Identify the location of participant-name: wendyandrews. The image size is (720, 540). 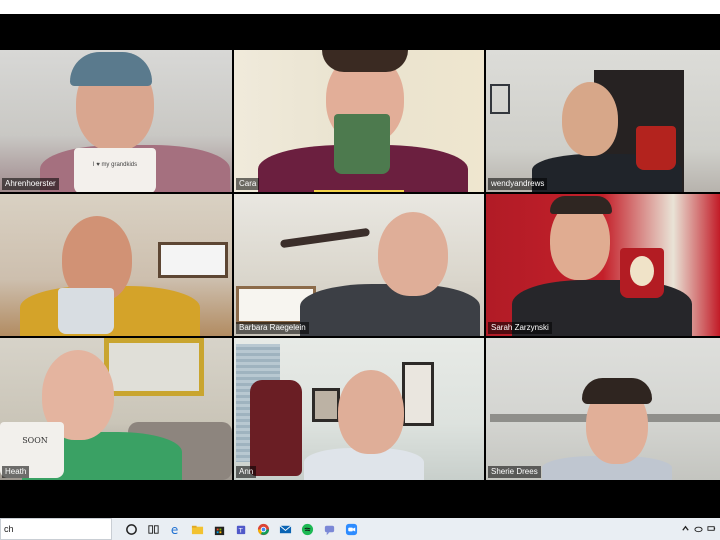
(518, 184).